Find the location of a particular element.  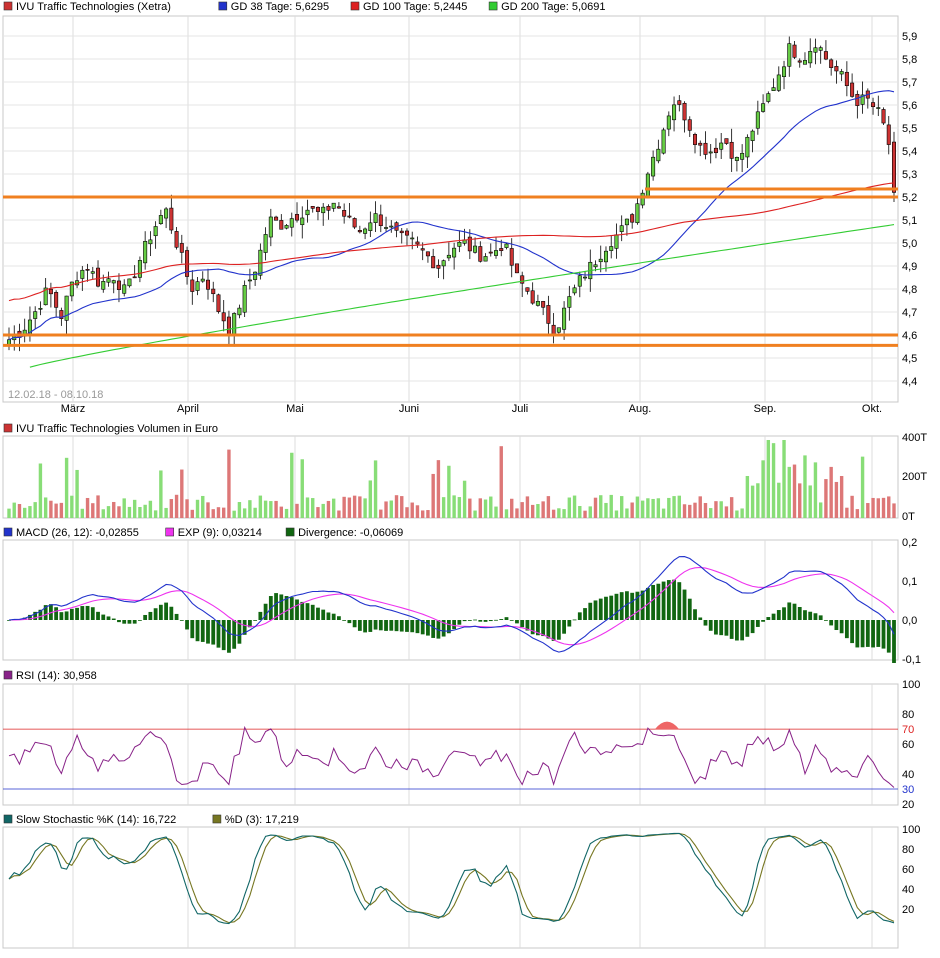

y-tick-label: 100 is located at coordinates (911, 830).